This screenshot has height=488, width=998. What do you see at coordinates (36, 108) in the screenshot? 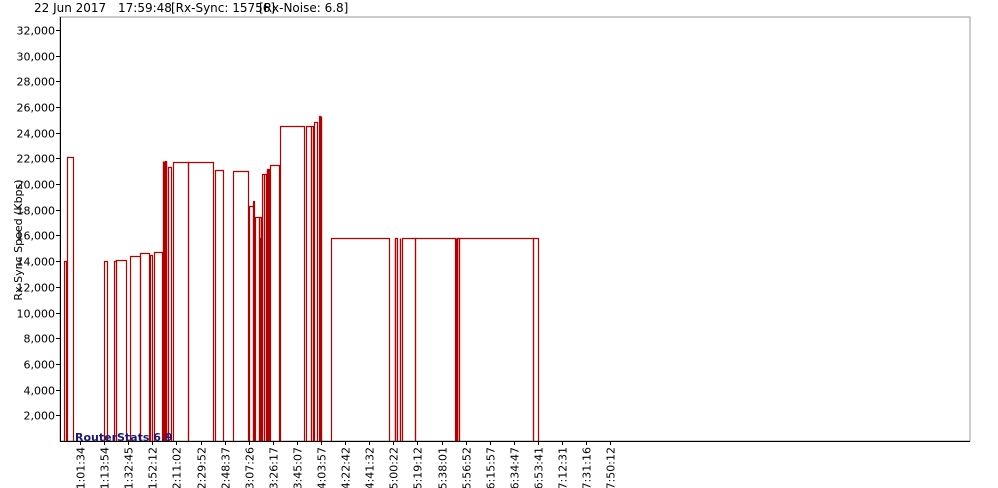
I see `y-tick-label: 26,000` at bounding box center [36, 108].